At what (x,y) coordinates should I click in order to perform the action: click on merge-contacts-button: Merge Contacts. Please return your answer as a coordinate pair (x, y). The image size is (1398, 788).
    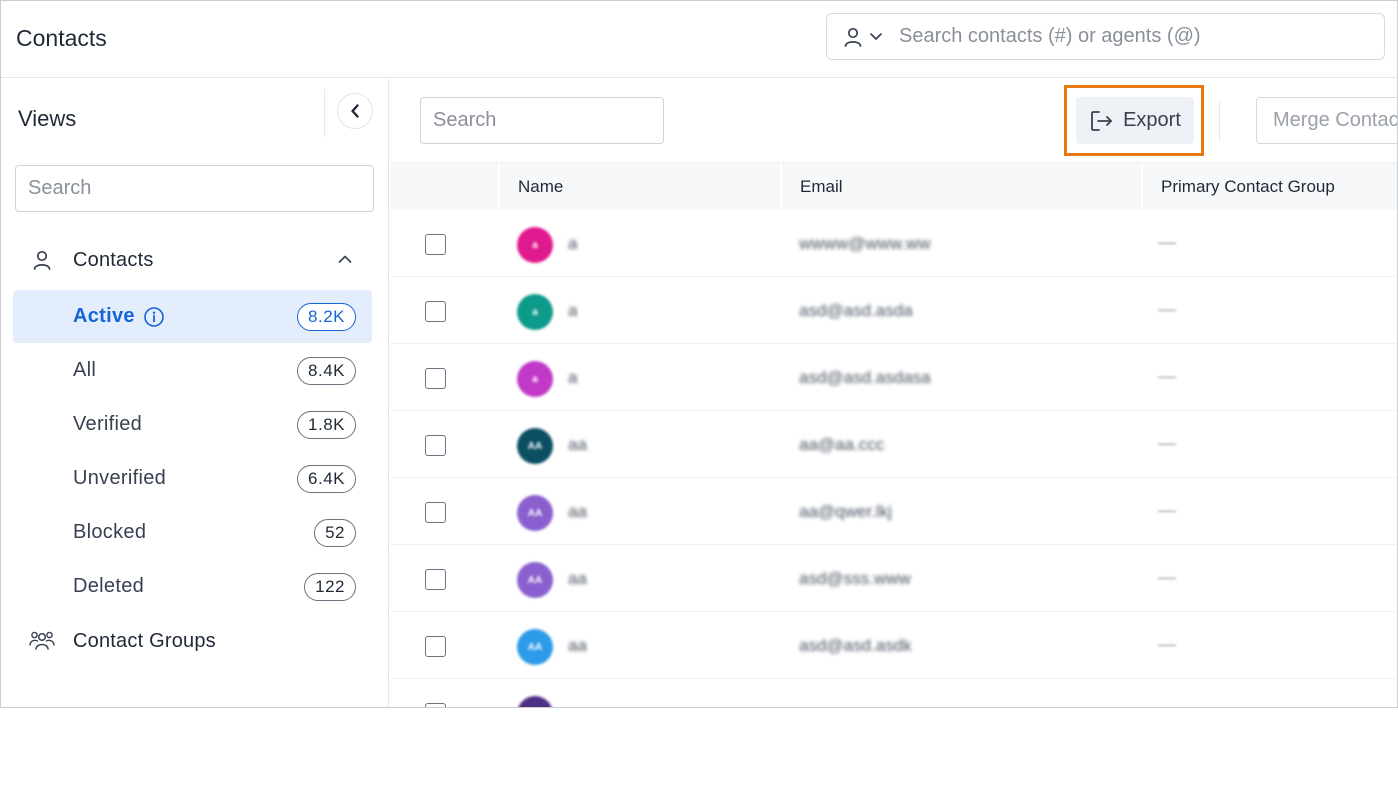
    Looking at the image, I should click on (1326, 120).